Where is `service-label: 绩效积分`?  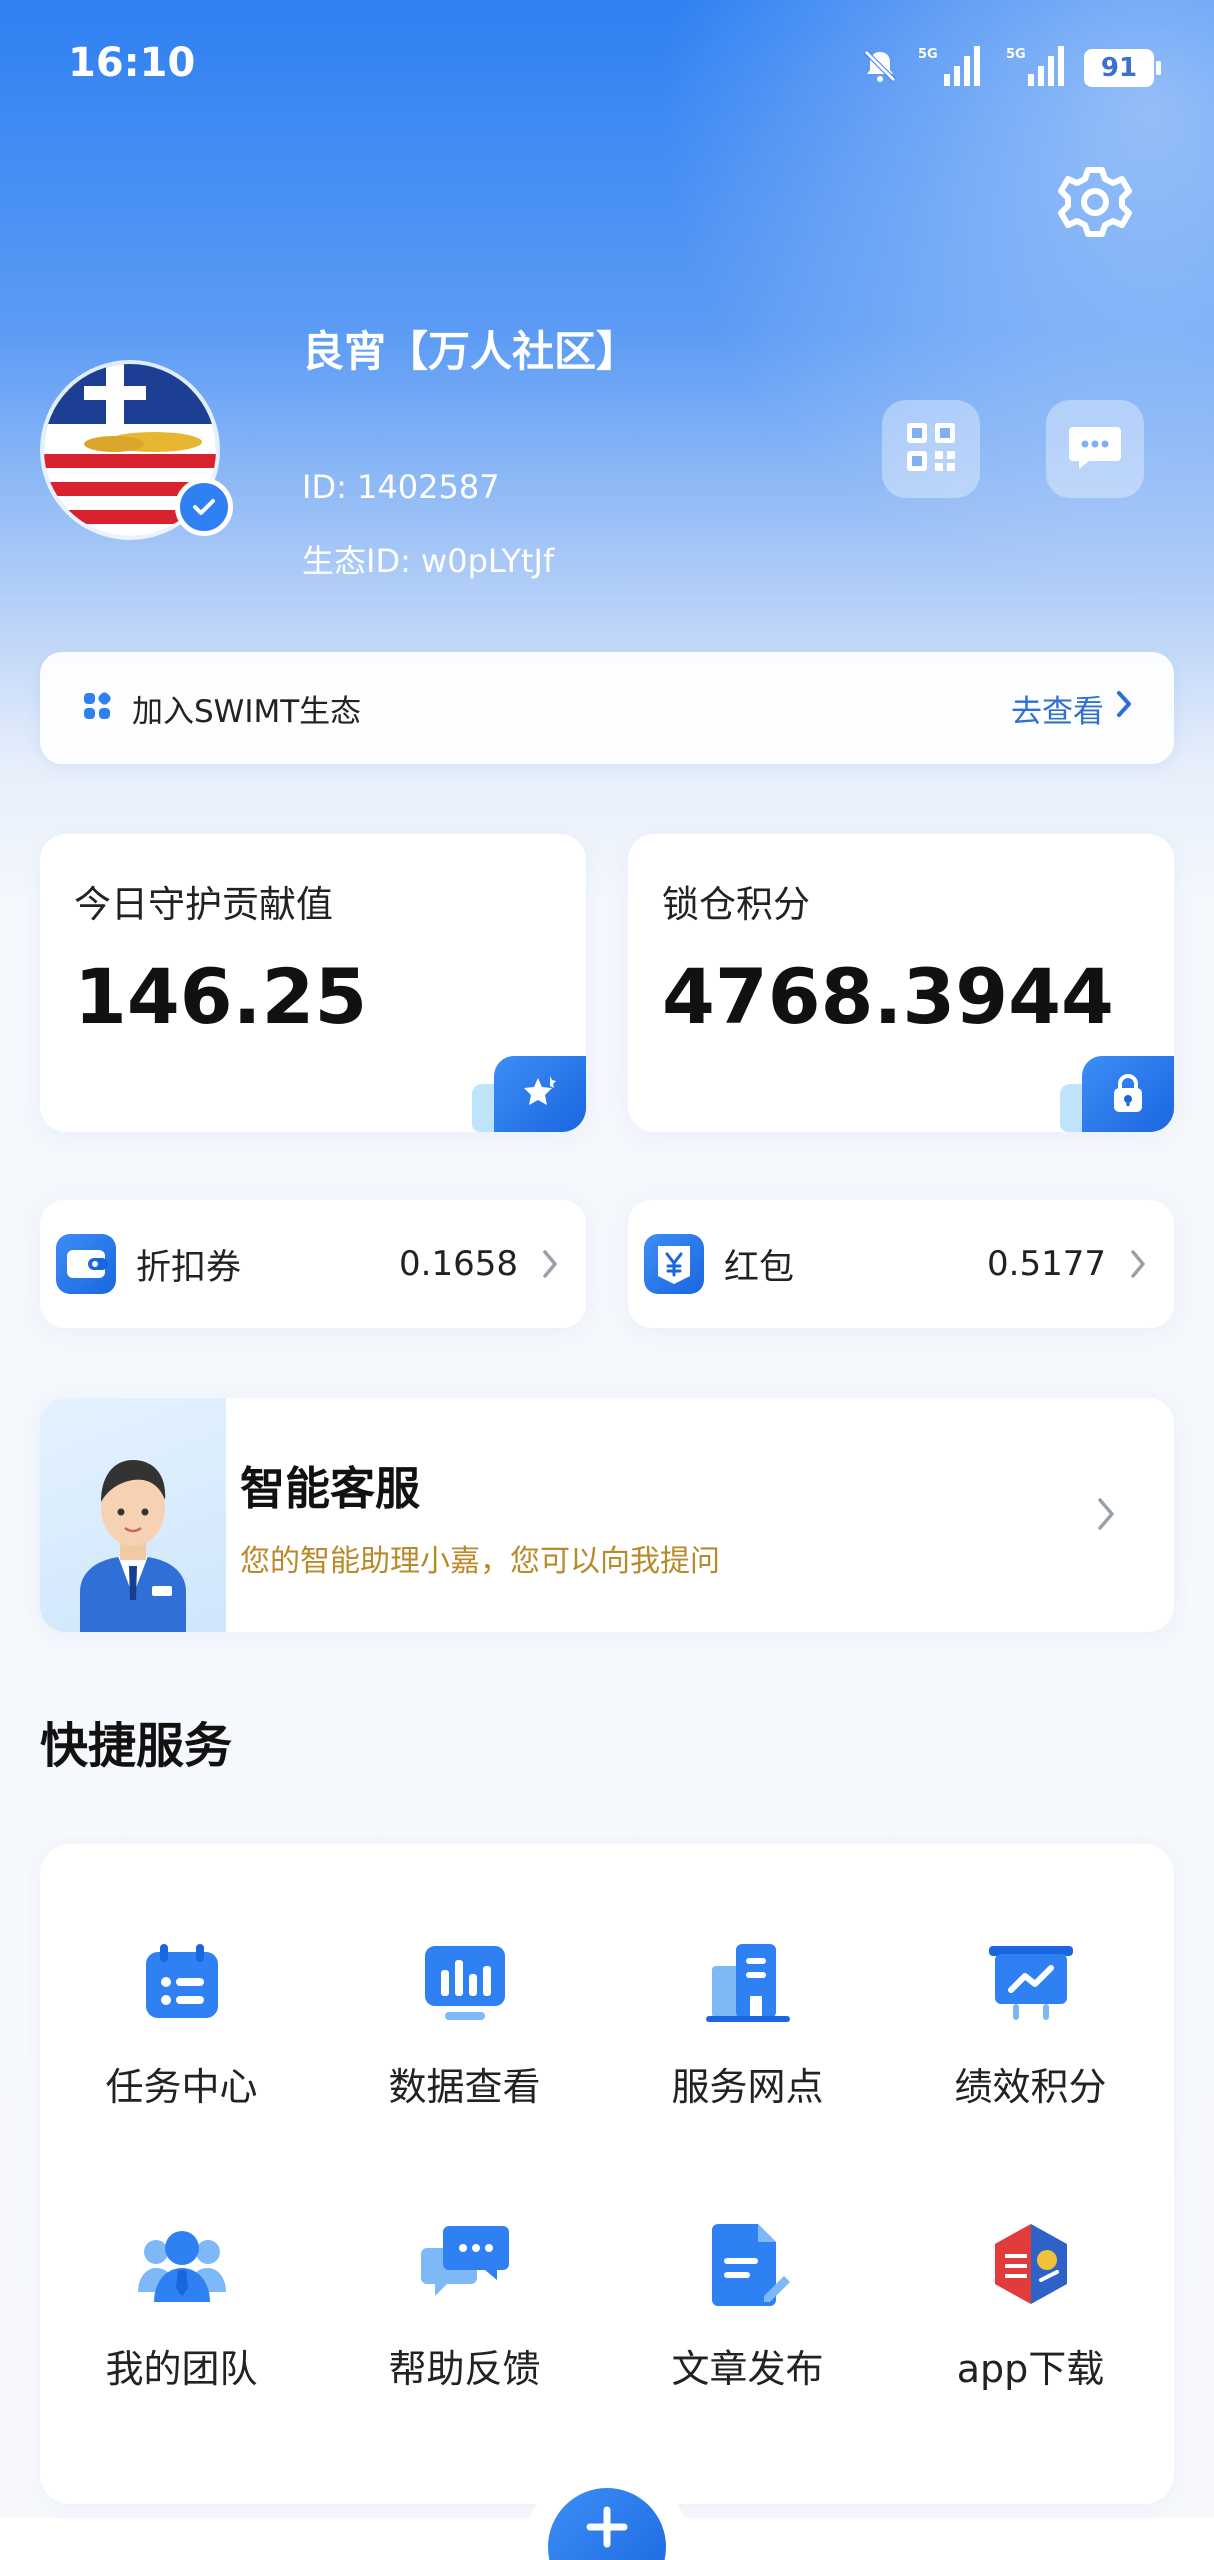 service-label: 绩效积分 is located at coordinates (1030, 2087).